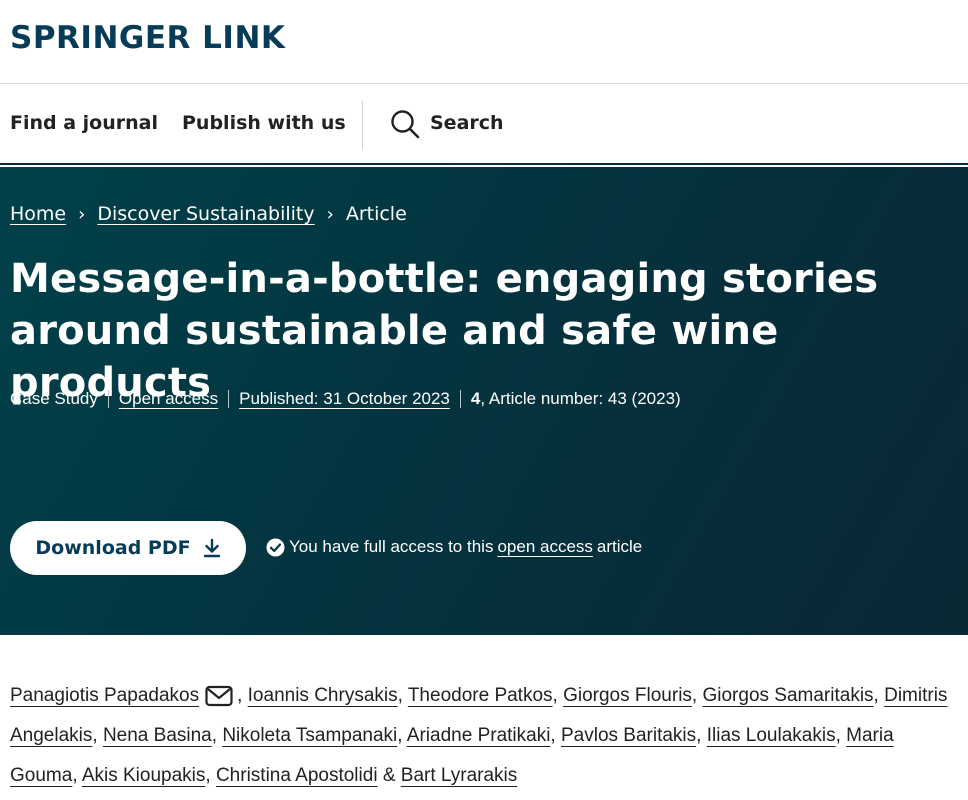 Image resolution: width=968 pixels, height=800 pixels. I want to click on published-date-link: Published: 31 October 2023, so click(344, 399).